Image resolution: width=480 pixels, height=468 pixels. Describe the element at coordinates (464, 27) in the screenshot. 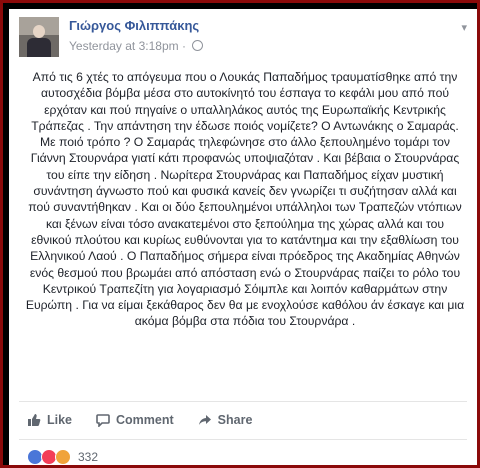

I see `chevron-down-icon: ▾` at that location.